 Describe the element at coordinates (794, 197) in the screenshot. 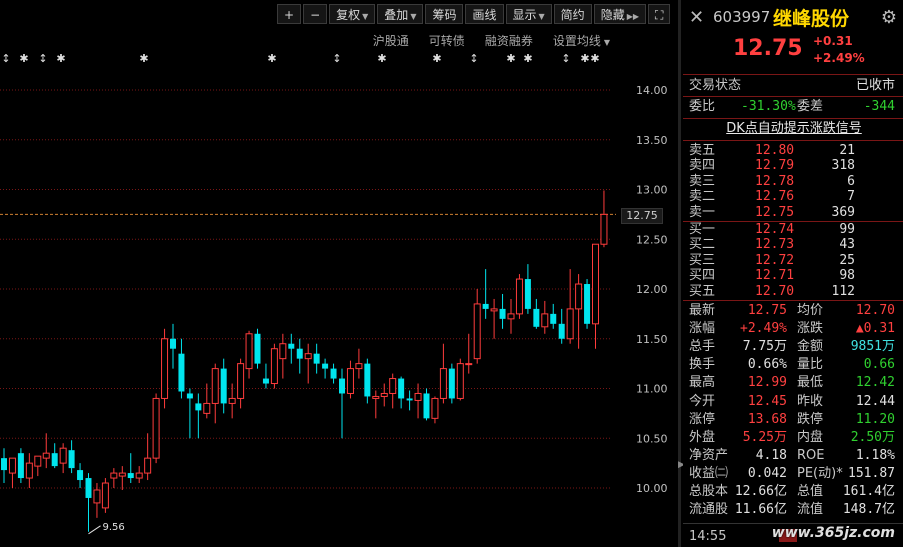

I see `ask-row: 卖二 12.76 7` at that location.